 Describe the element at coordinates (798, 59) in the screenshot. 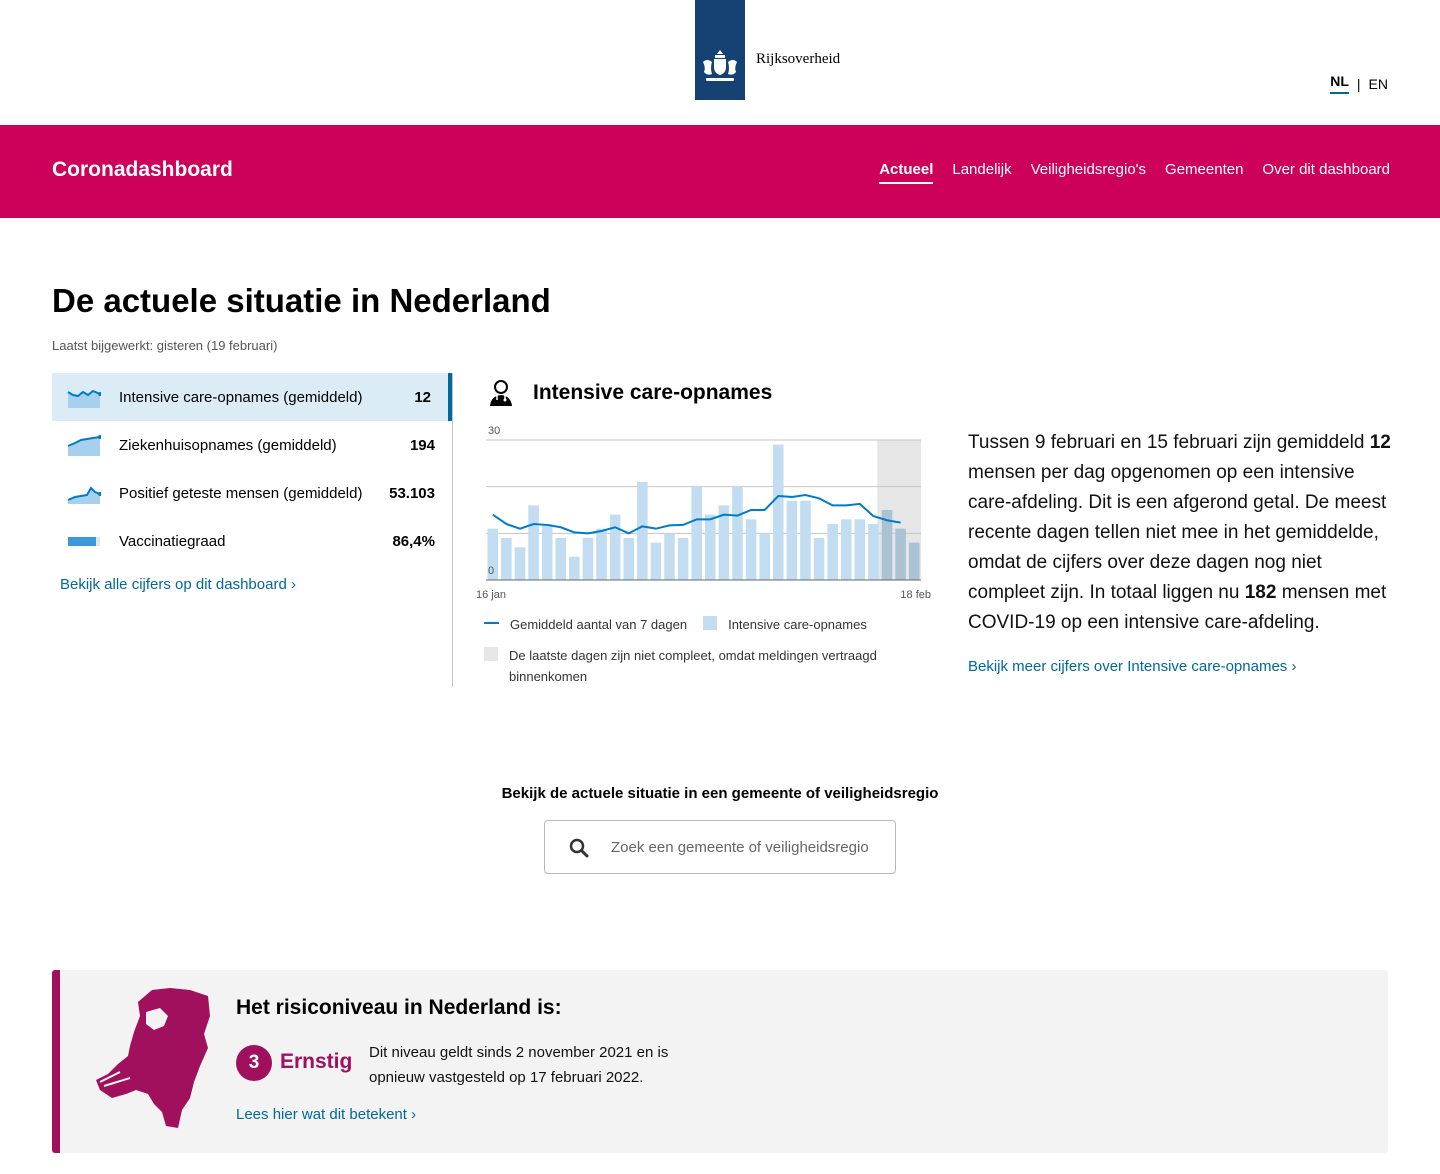

I see `org-name: Rijksoverheid` at that location.